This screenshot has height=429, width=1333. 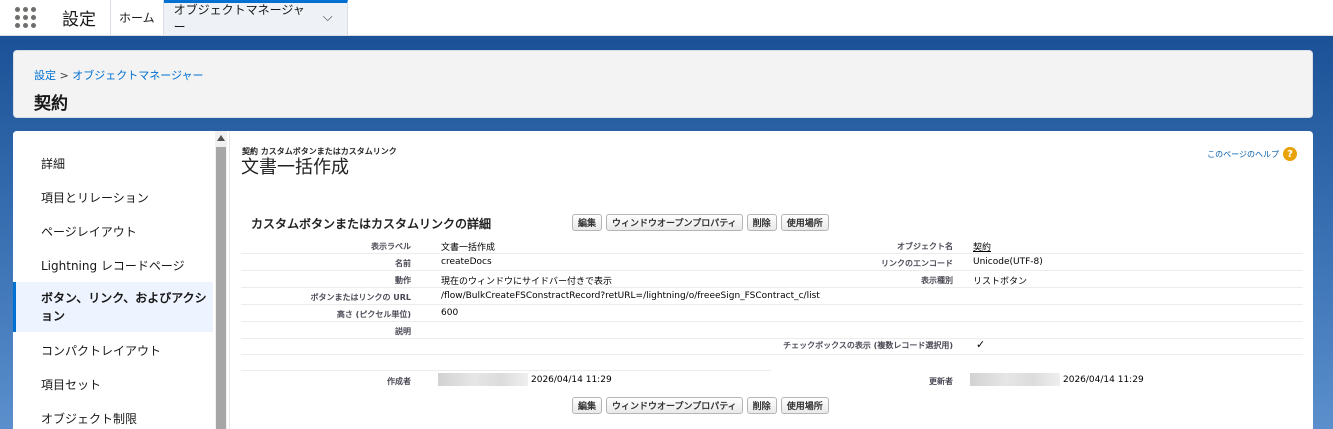 I want to click on url-label: ボタンまたはリンクの URL, so click(x=360, y=297).